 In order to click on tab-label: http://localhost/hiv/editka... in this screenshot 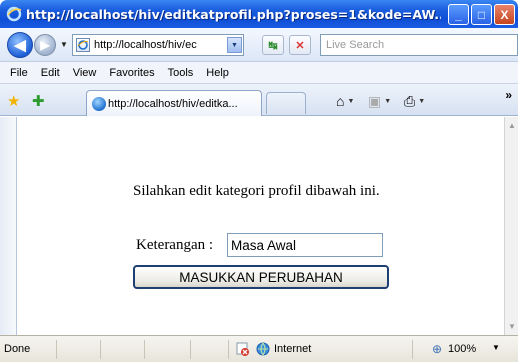, I will do `click(173, 103)`.